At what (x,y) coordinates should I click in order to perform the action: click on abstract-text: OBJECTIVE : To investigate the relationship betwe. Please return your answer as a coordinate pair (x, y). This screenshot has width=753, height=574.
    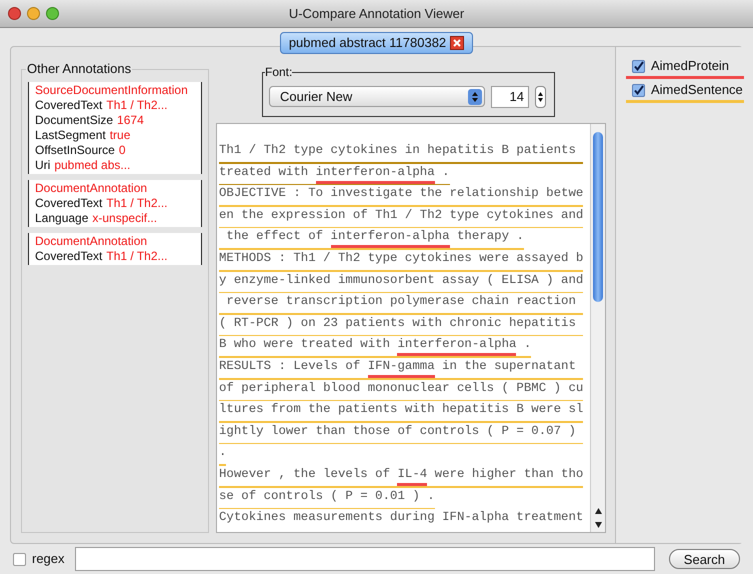
    Looking at the image, I should click on (401, 193).